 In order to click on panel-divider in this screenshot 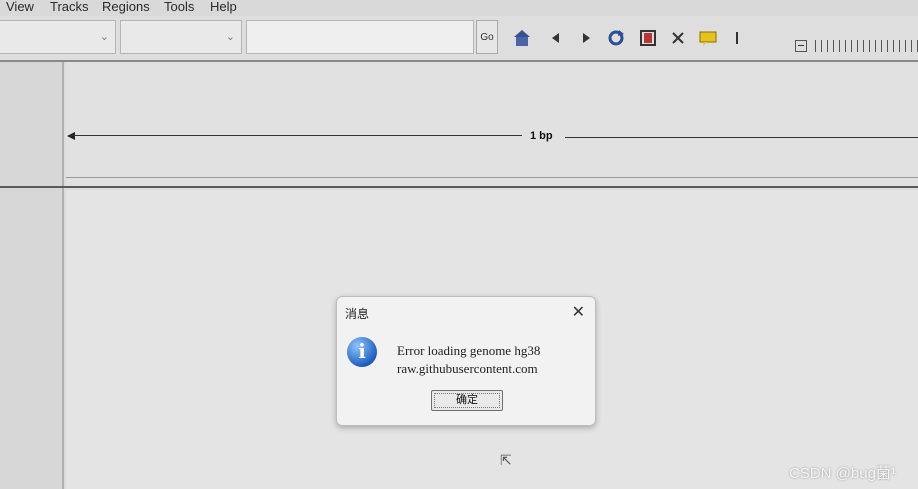, I will do `click(459, 187)`.